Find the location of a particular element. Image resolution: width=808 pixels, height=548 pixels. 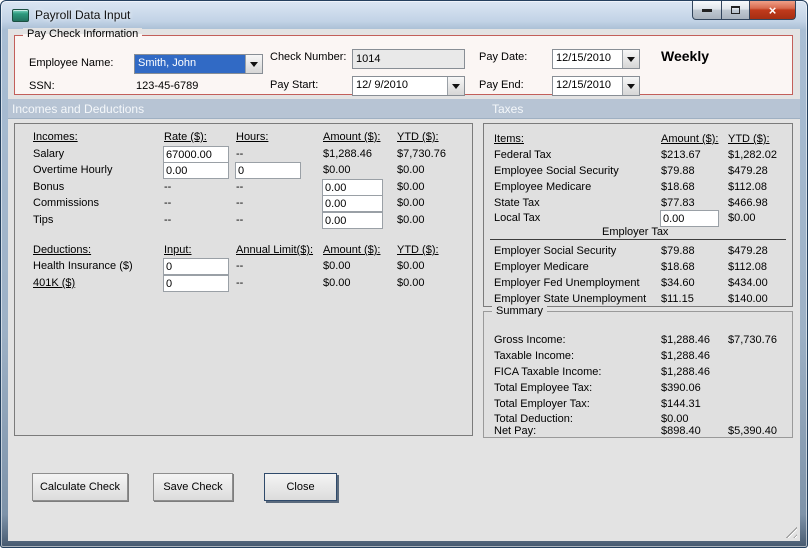

bonus-amount-input is located at coordinates (352, 187).